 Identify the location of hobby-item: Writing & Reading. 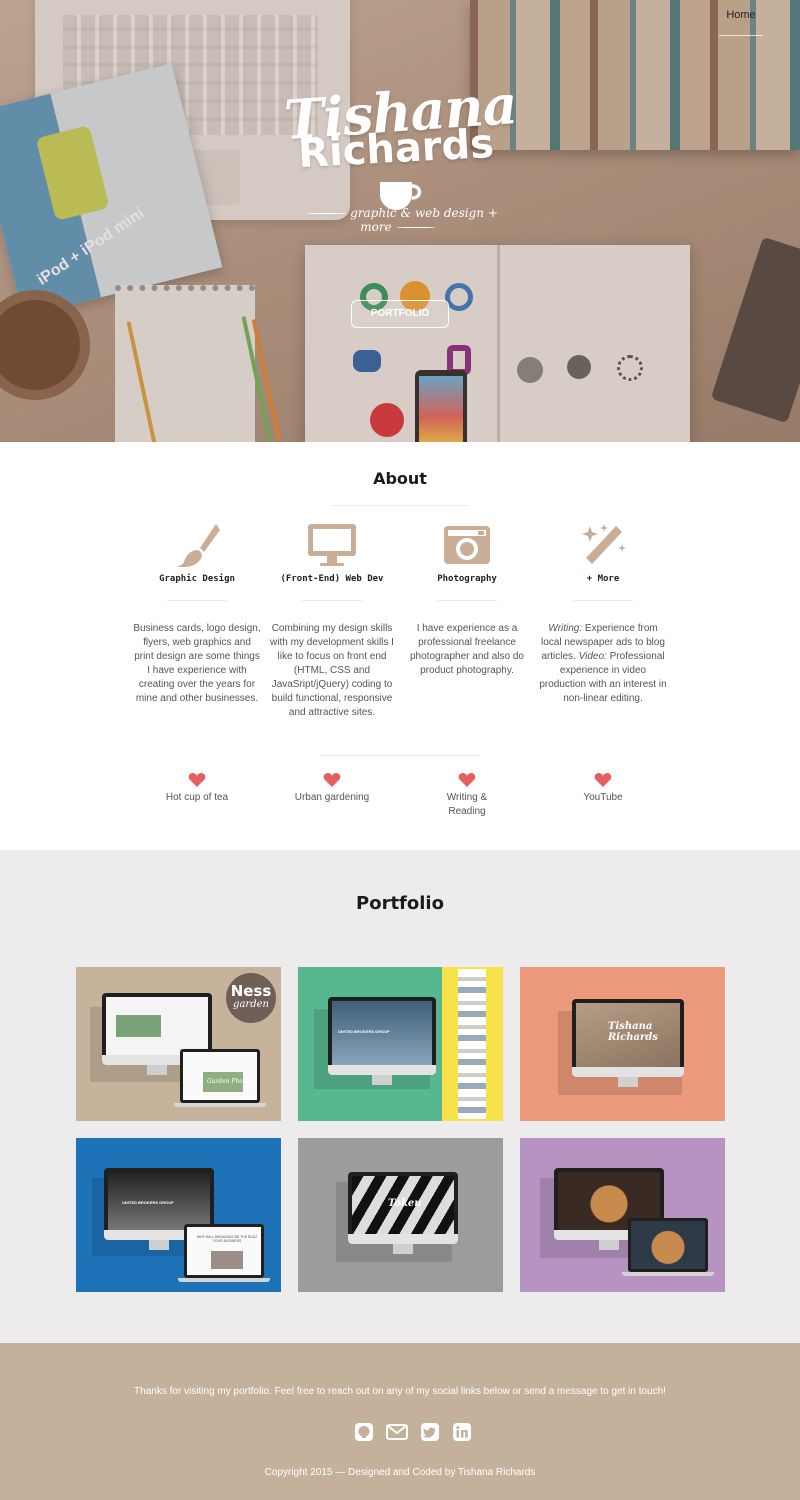
(467, 795).